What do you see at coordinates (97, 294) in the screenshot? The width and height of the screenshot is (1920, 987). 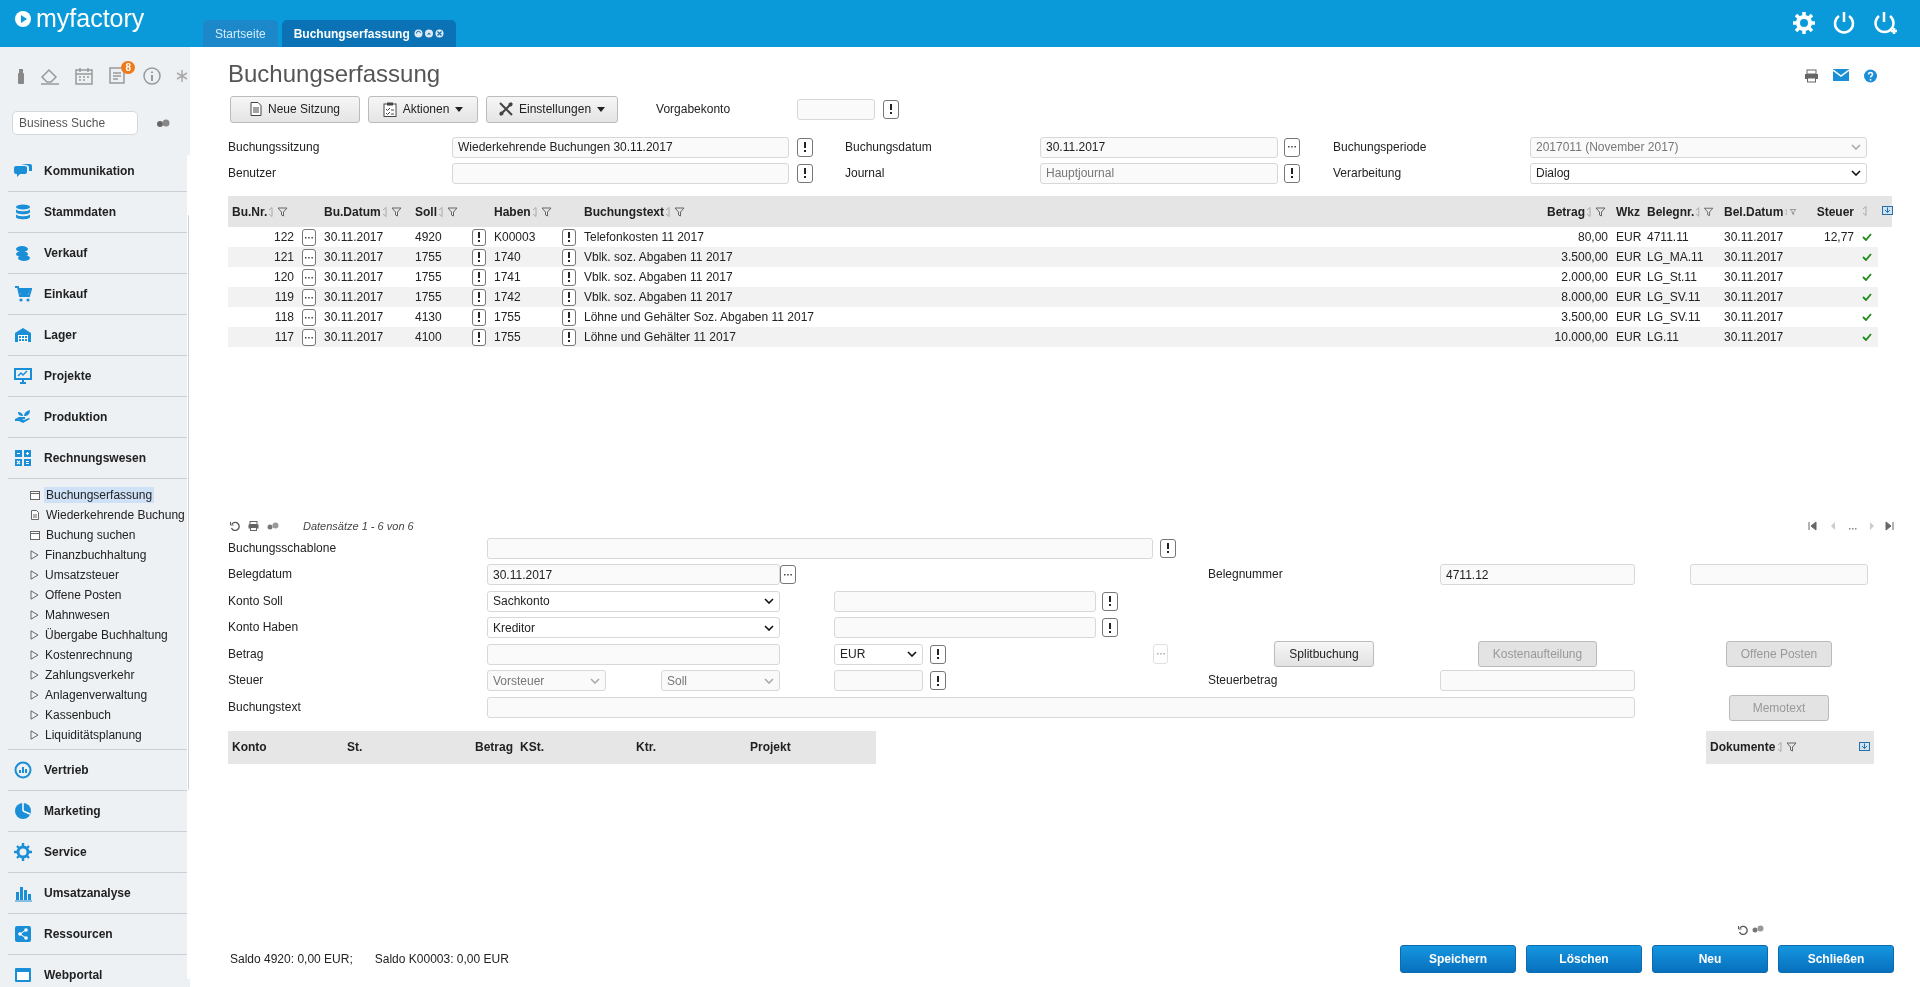 I see `nav-item: Einkauf` at bounding box center [97, 294].